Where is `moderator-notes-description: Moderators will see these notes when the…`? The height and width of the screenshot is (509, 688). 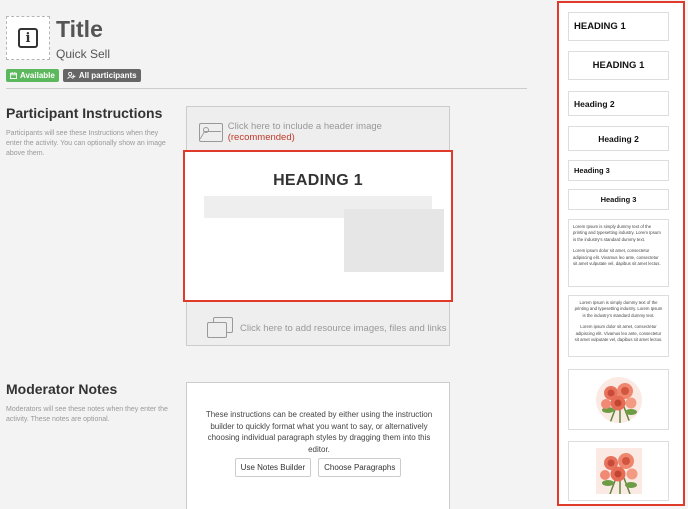 moderator-notes-description: Moderators will see these notes when the… is located at coordinates (87, 415).